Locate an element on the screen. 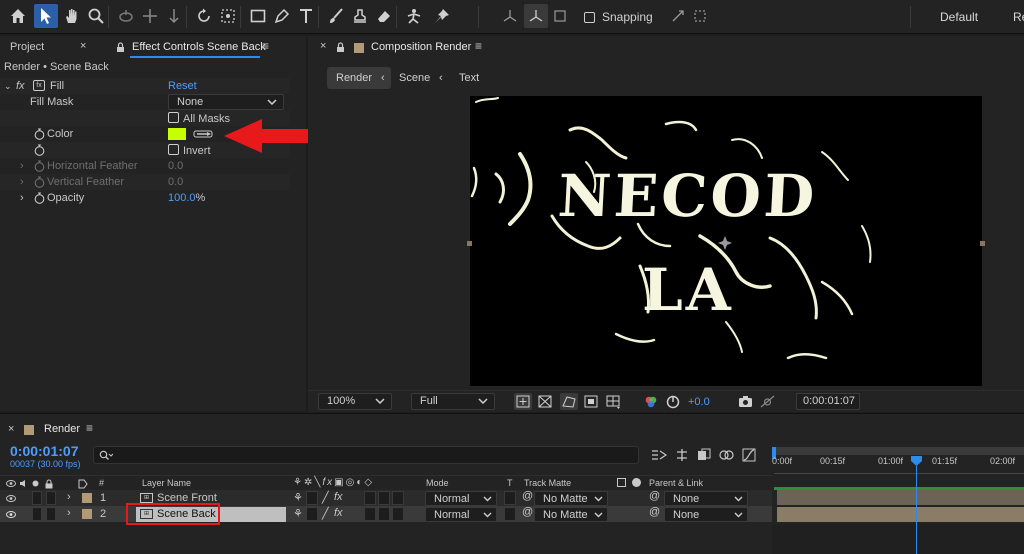  horizontal-feather-value: 0.0 is located at coordinates (175, 166).